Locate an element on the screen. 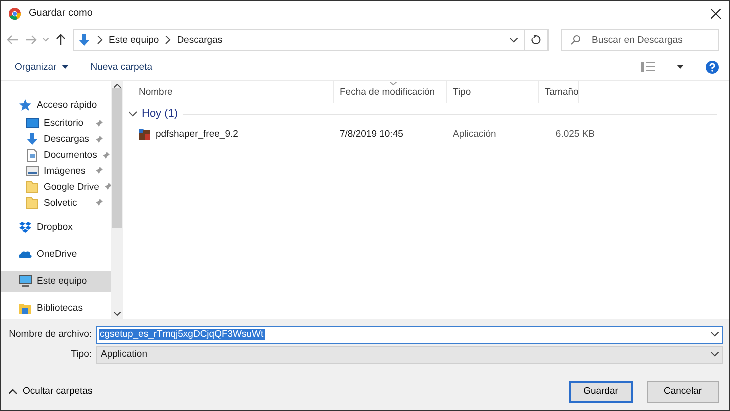 Image resolution: width=730 pixels, height=411 pixels. sidebar-item: Imágenes is located at coordinates (56, 172).